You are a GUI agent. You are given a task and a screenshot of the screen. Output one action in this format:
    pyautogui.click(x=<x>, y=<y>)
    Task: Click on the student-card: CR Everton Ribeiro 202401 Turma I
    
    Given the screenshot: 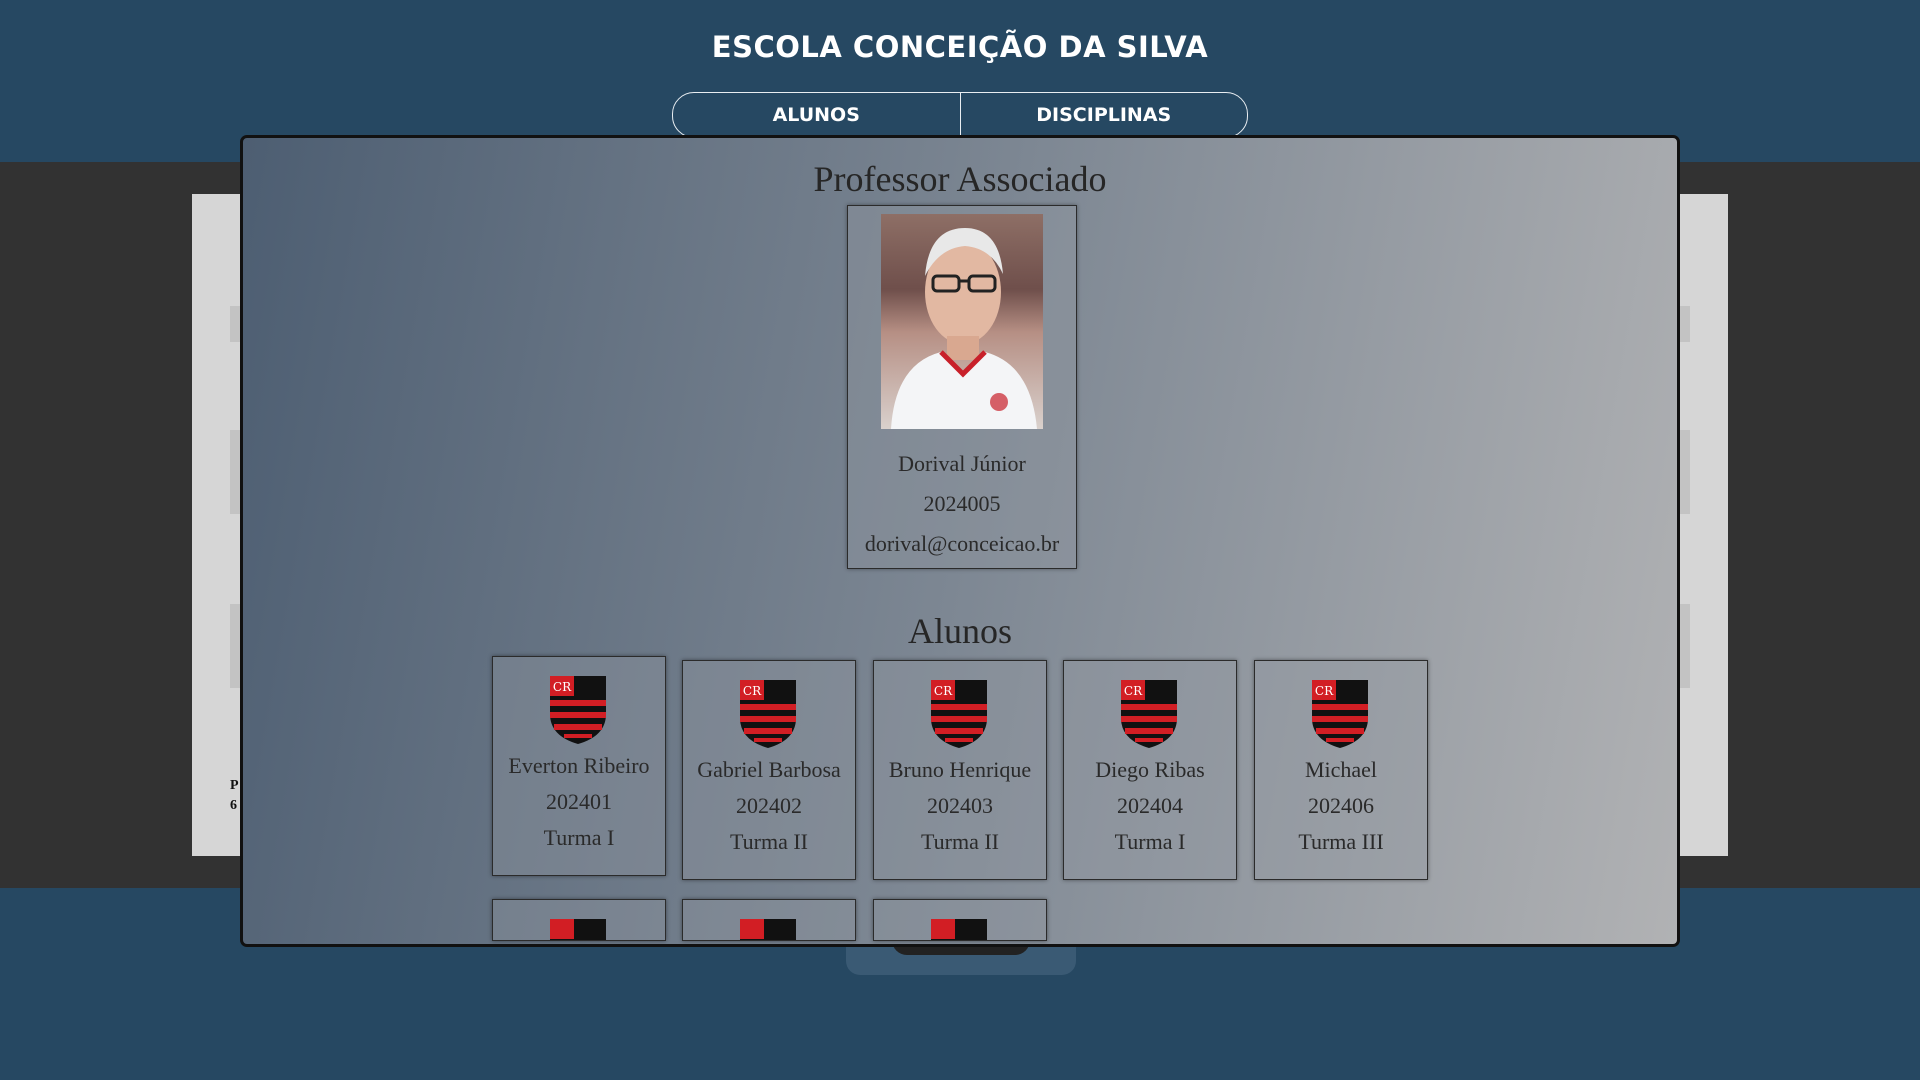 What is the action you would take?
    pyautogui.click(x=579, y=766)
    